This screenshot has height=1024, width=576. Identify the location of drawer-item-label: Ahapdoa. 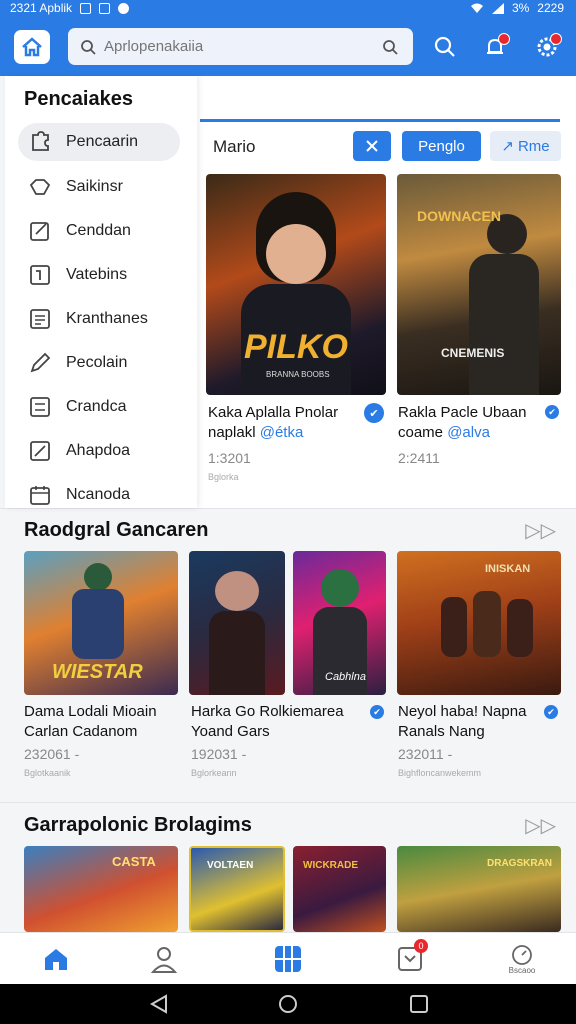
(98, 450).